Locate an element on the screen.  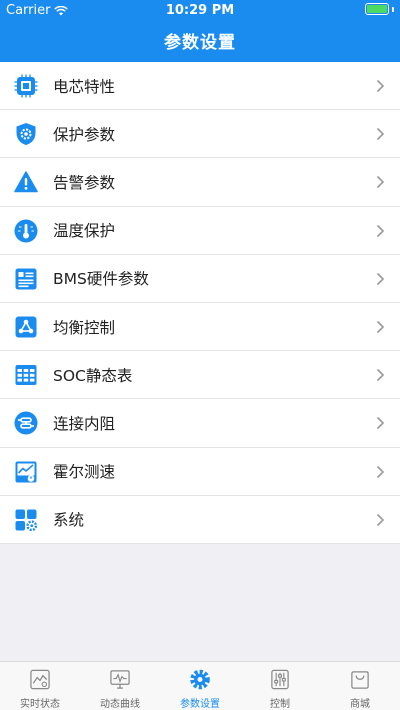
menu-item-protection-params: 保护参数 is located at coordinates (200, 134).